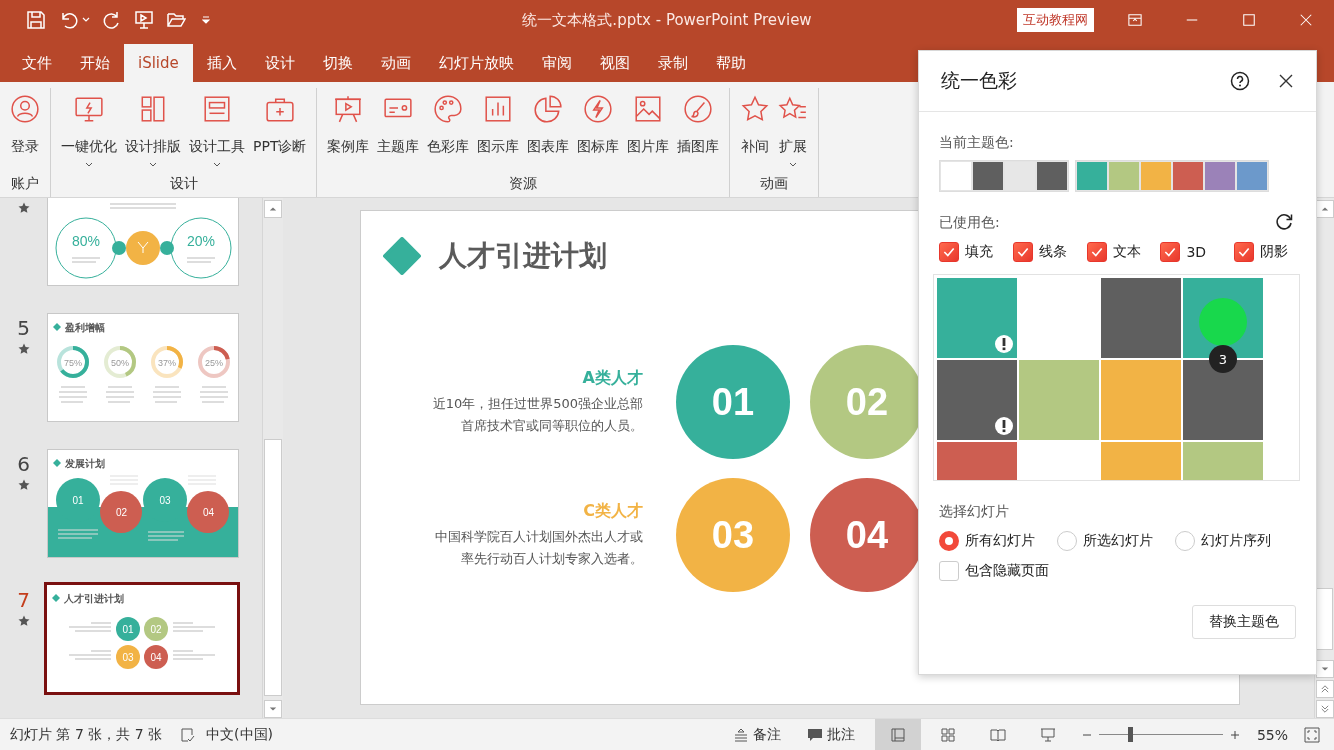 The width and height of the screenshot is (1334, 750). Describe the element at coordinates (89, 131) in the screenshot. I see `ribbon-button: 一键优化` at that location.